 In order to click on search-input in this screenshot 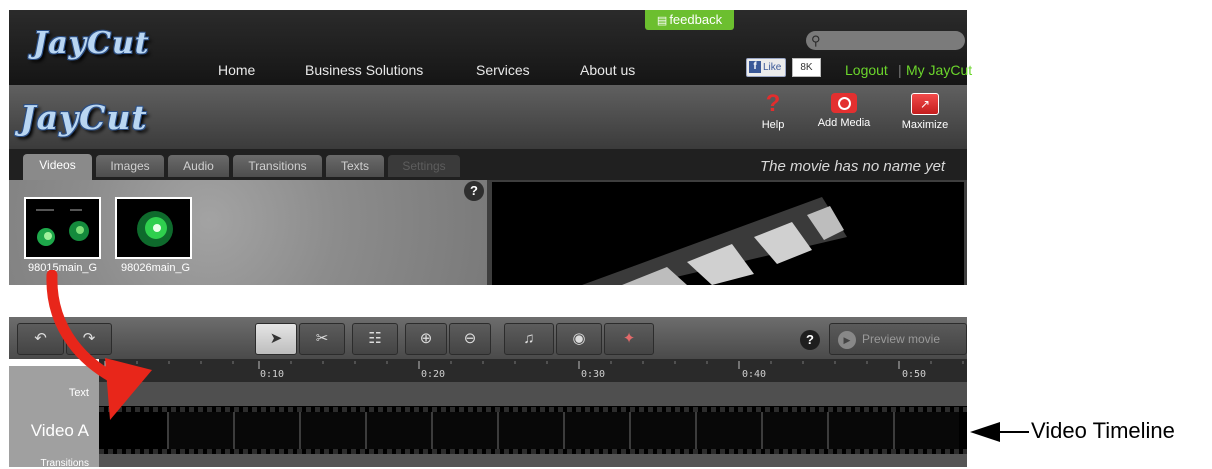, I will do `click(885, 40)`.